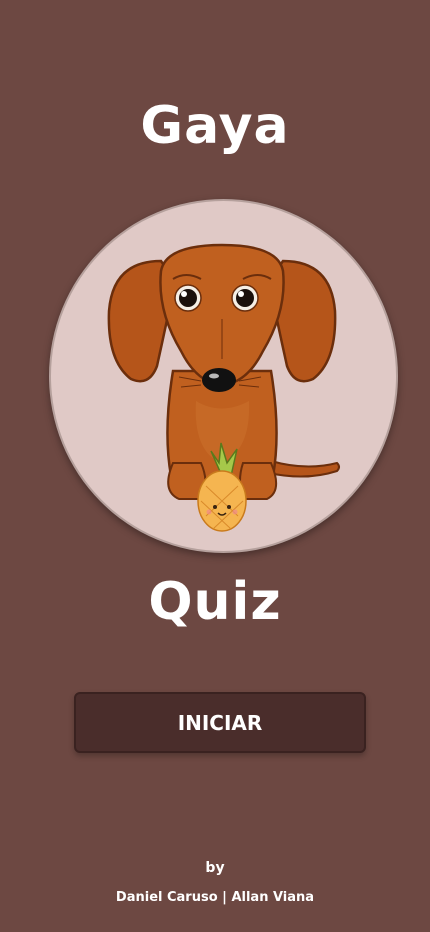 The image size is (430, 932). What do you see at coordinates (215, 126) in the screenshot?
I see `app-title-gaya: Gaya` at bounding box center [215, 126].